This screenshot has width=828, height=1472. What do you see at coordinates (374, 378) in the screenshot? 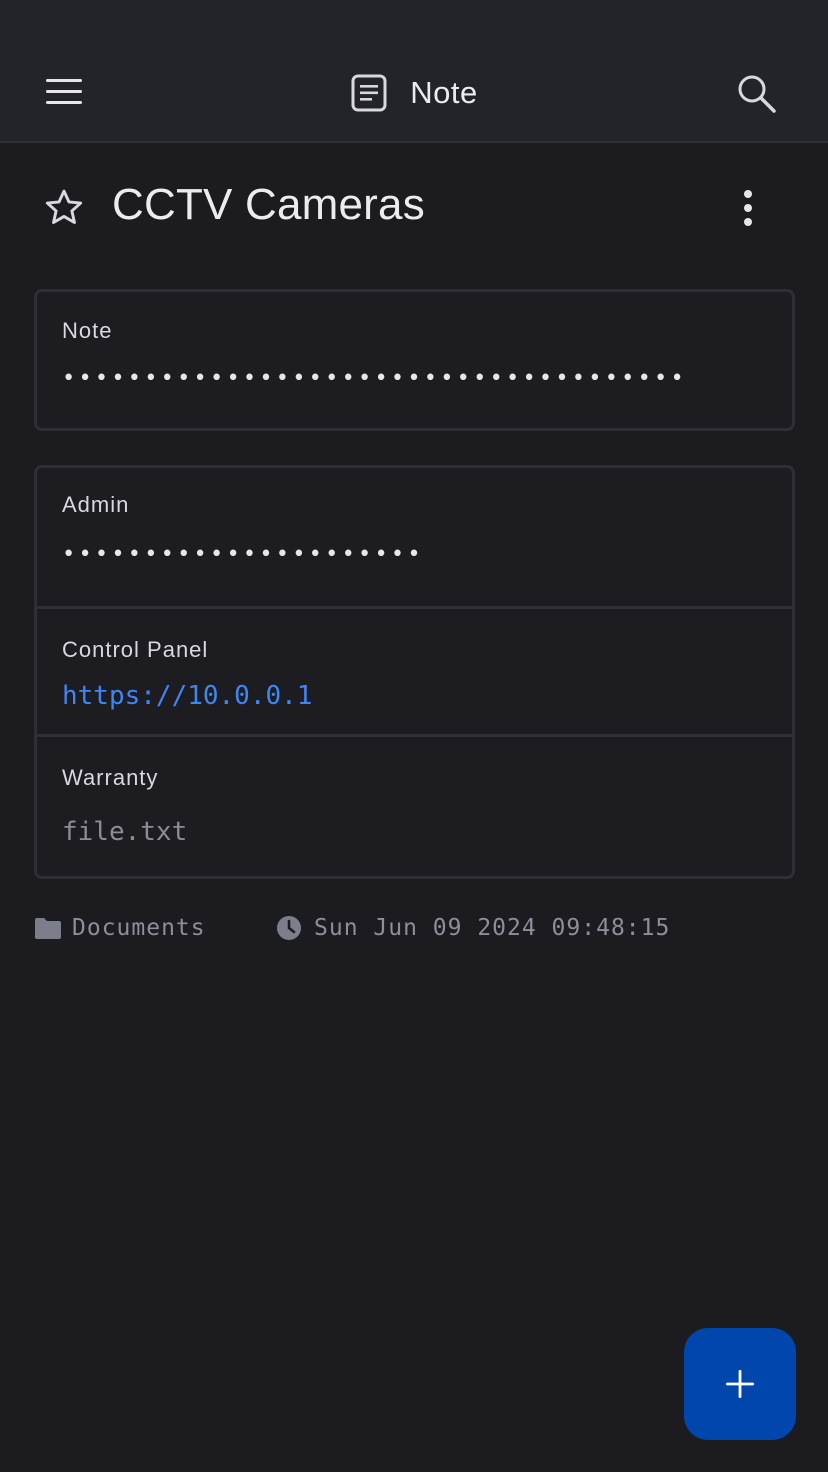
I see `note-value-masked: ••••••••••••••••••••••••••••••••••••••` at bounding box center [374, 378].